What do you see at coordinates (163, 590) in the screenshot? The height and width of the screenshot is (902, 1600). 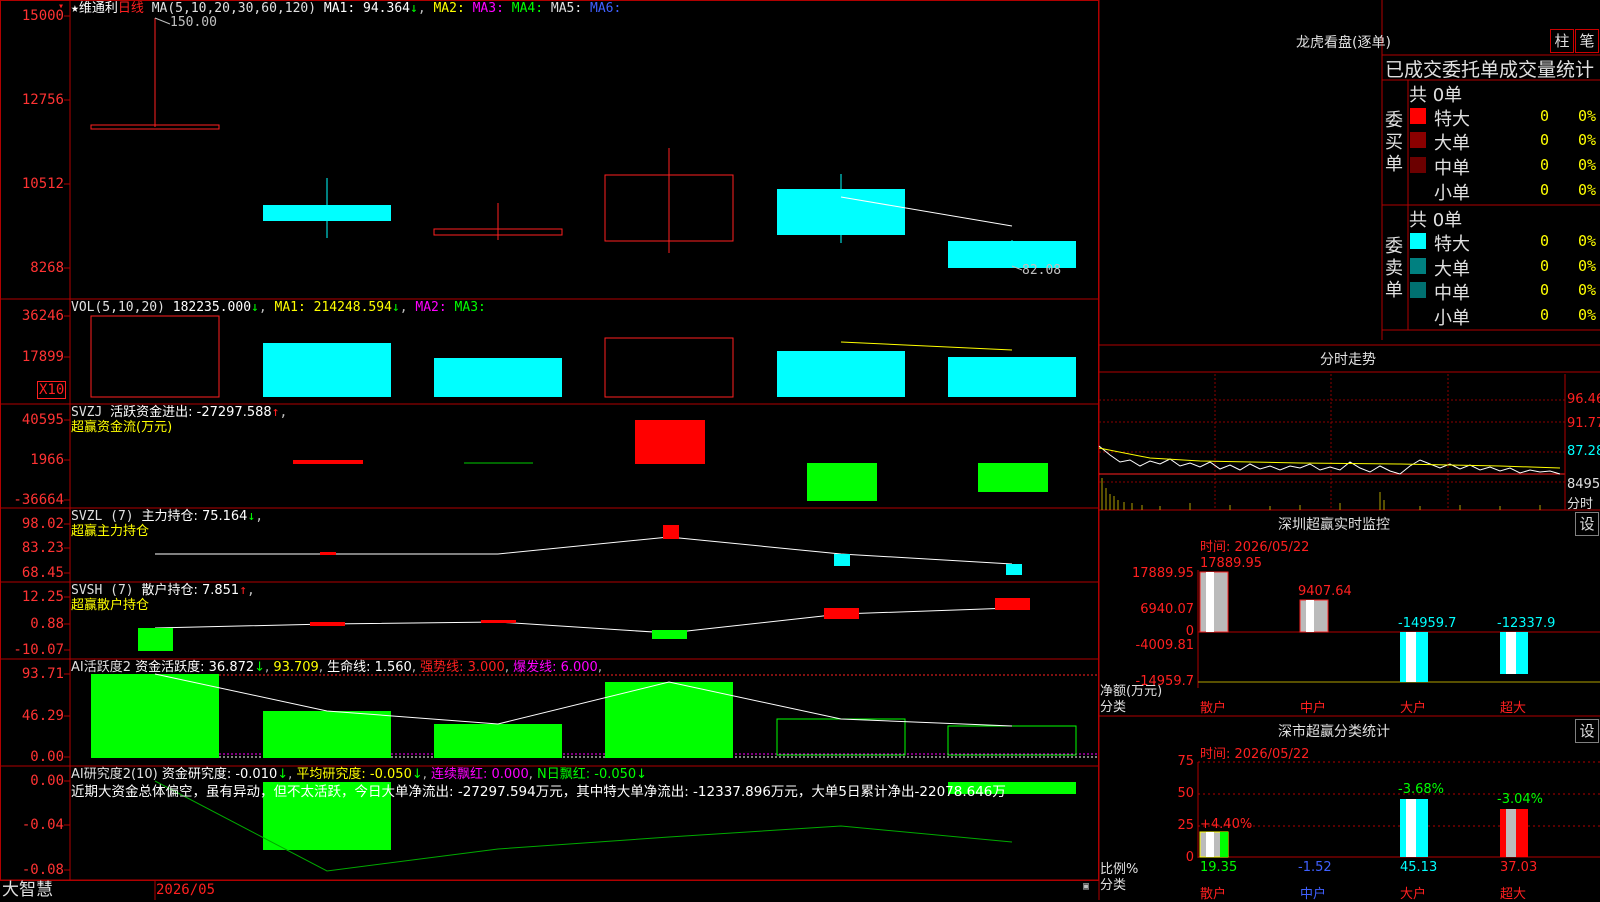 I see `svsh-header: SVSH (7) 散户持仓: 7.851↑,` at bounding box center [163, 590].